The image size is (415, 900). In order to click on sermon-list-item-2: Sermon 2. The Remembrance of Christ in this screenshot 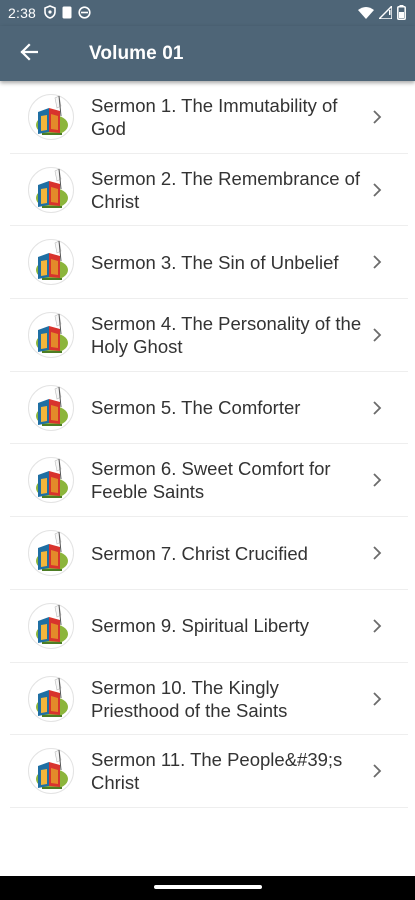, I will do `click(209, 190)`.